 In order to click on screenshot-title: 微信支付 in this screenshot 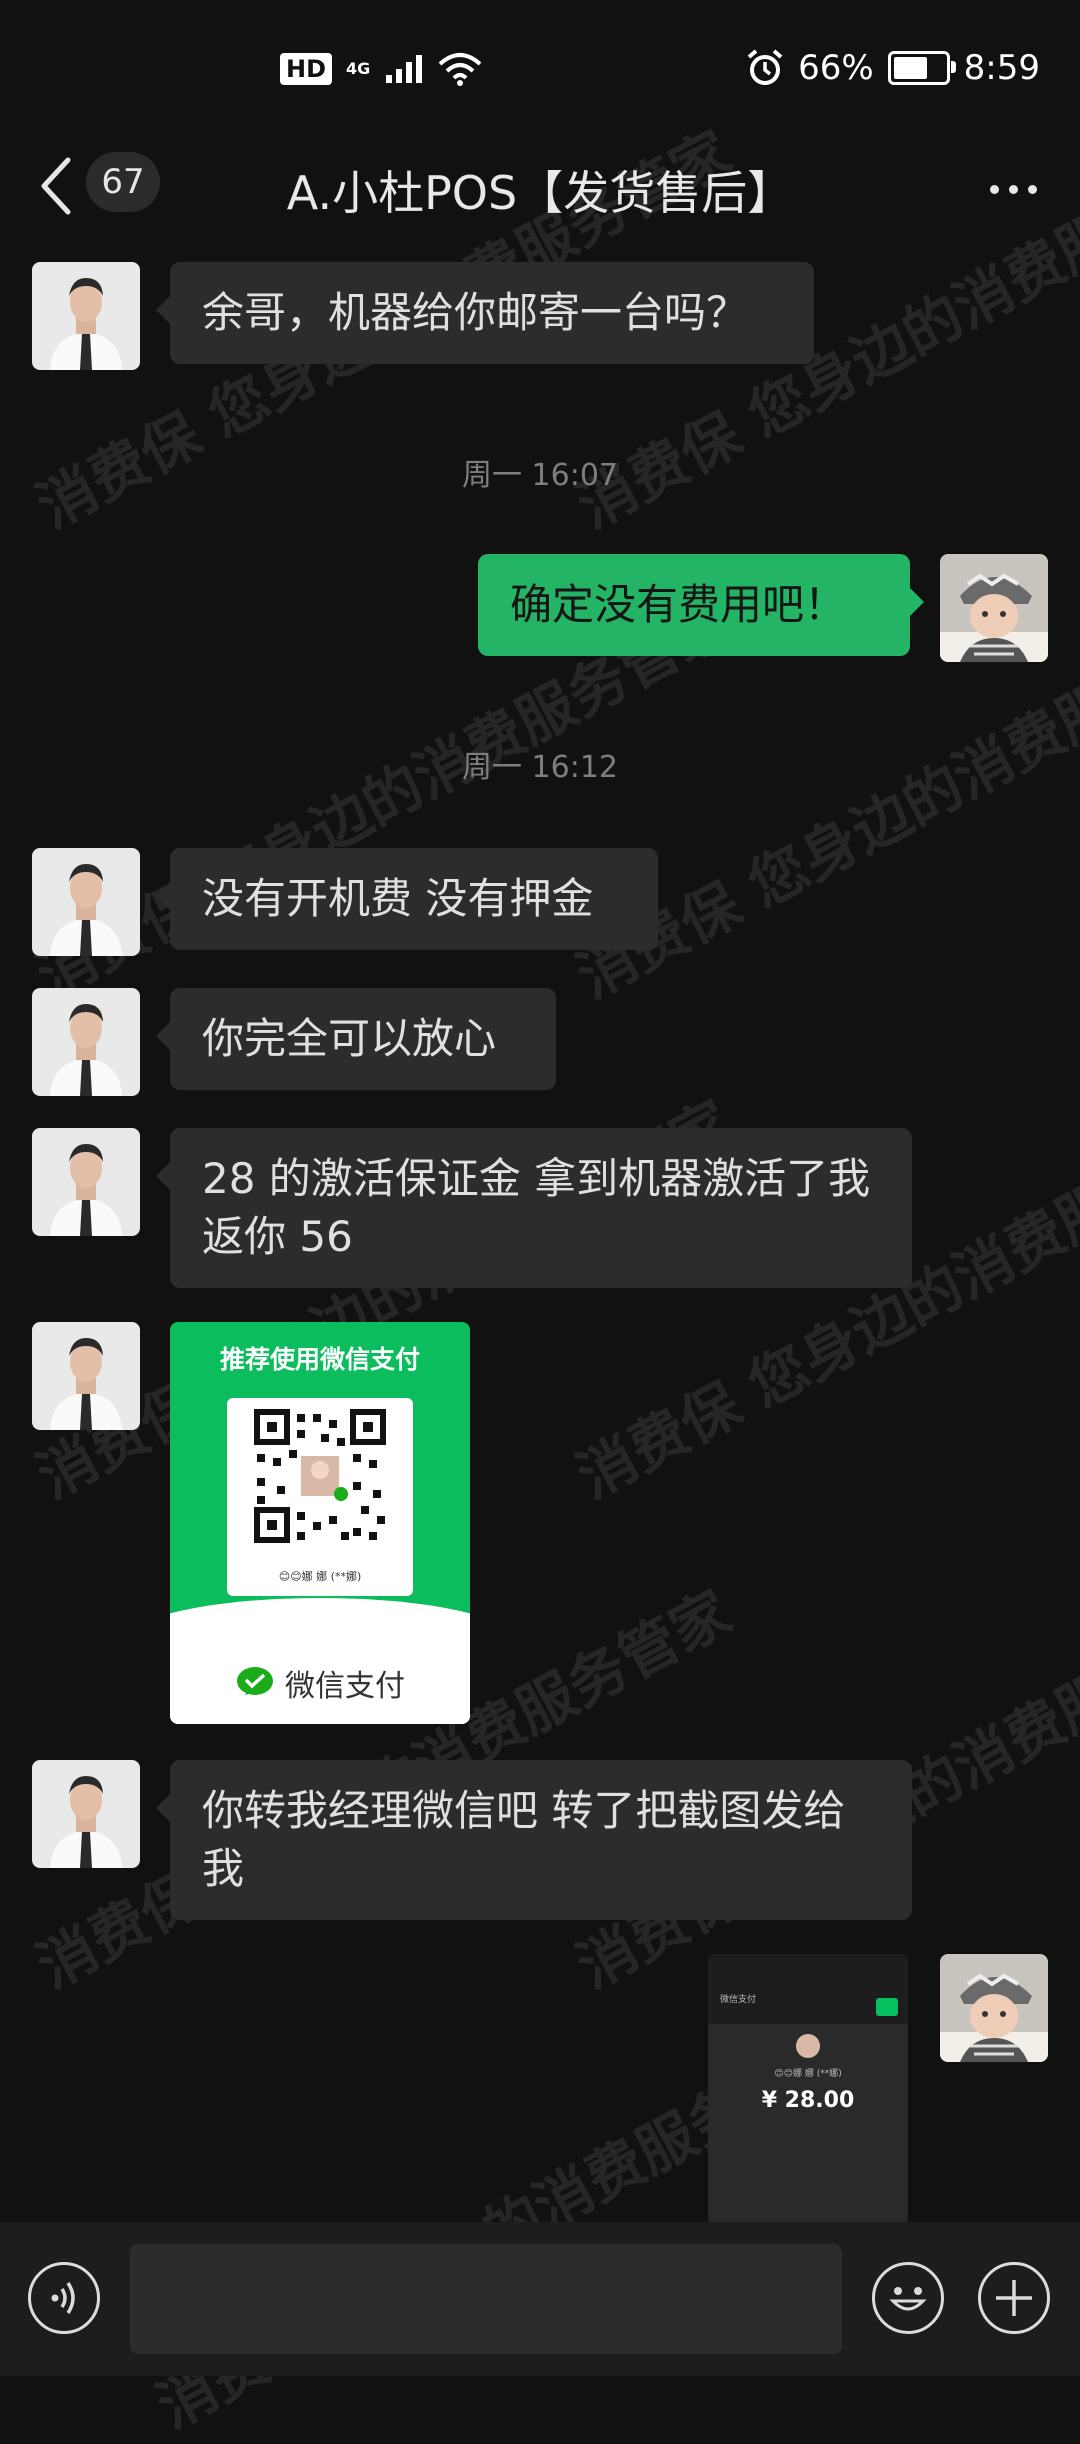, I will do `click(738, 2000)`.